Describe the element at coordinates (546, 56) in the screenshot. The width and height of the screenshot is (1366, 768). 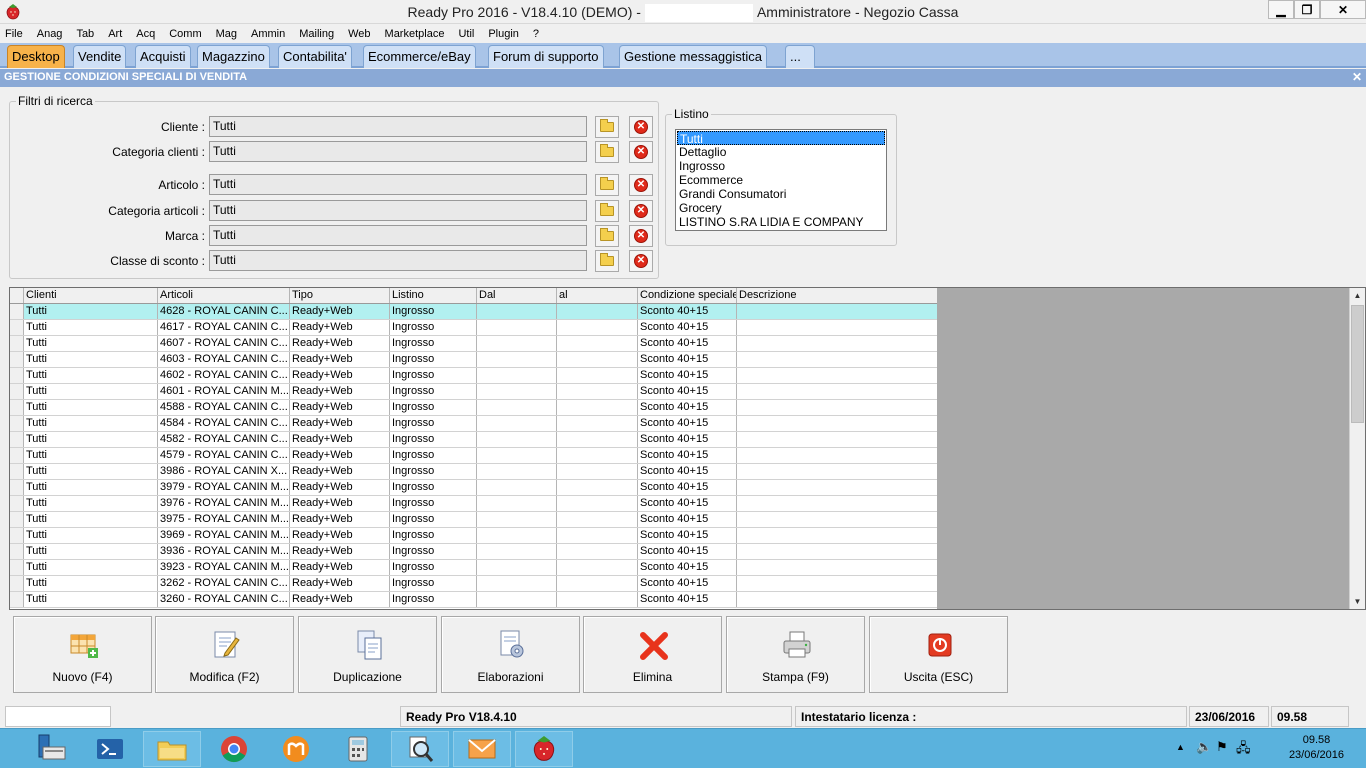
I see `tab-forum-supporto: Forum di supporto` at that location.